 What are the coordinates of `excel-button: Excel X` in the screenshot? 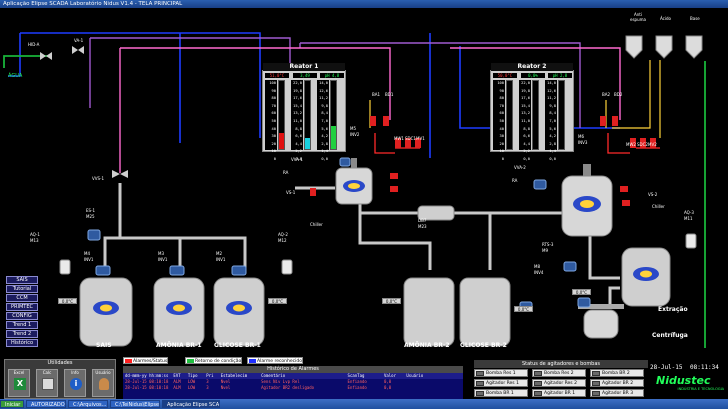 It's located at (19, 383).